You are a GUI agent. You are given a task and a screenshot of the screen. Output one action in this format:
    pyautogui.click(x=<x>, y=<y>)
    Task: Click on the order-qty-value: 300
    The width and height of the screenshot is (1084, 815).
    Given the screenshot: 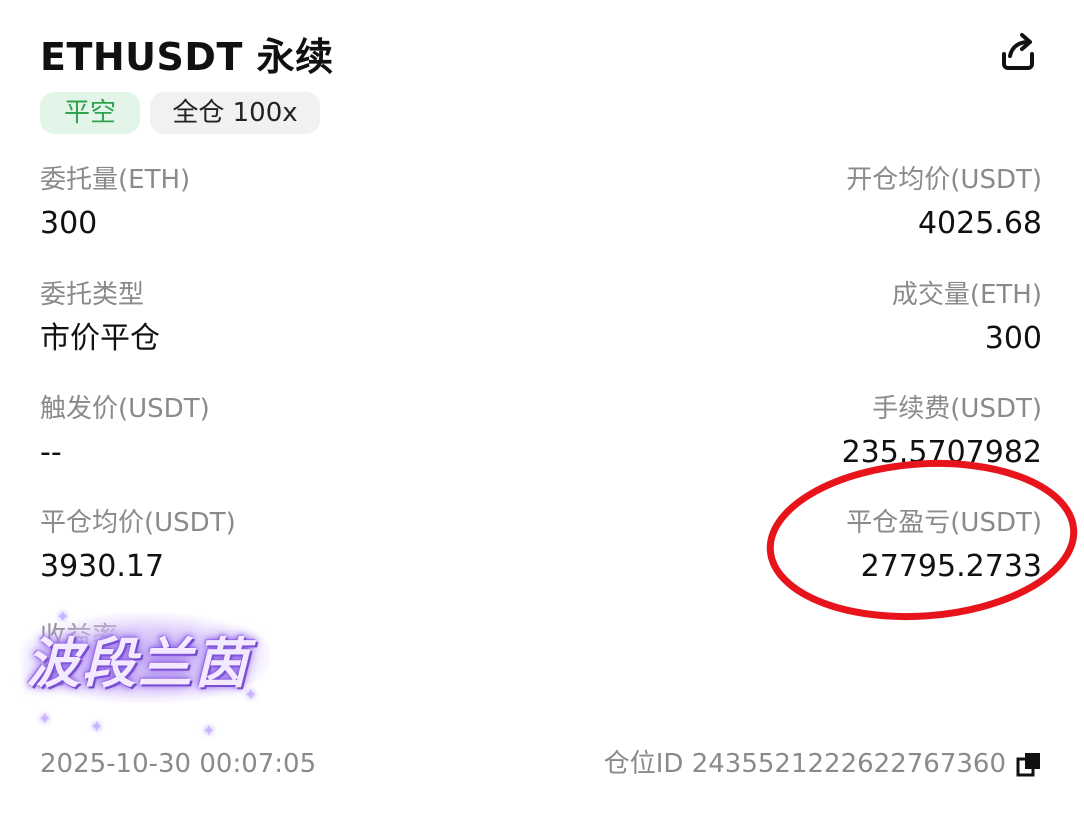 What is the action you would take?
    pyautogui.click(x=69, y=223)
    